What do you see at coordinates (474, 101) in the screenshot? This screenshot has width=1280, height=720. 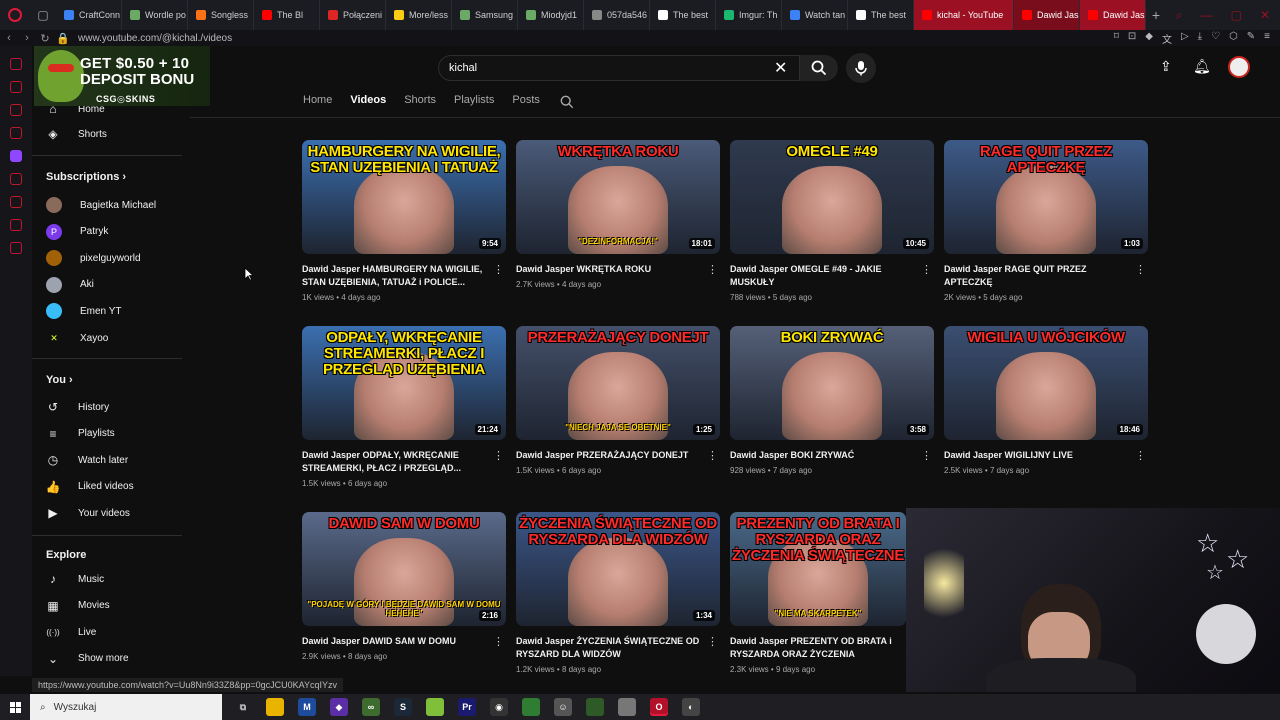 I see `tab-playlists: Playlists` at bounding box center [474, 101].